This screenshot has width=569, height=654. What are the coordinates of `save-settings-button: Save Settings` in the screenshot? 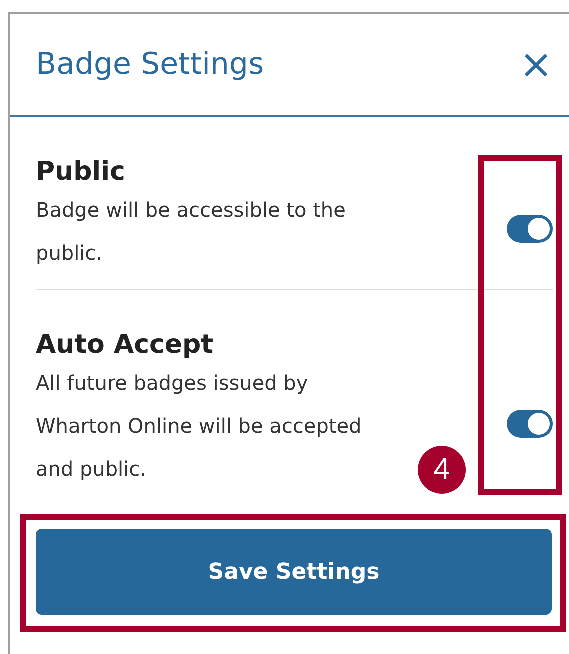 It's located at (294, 572).